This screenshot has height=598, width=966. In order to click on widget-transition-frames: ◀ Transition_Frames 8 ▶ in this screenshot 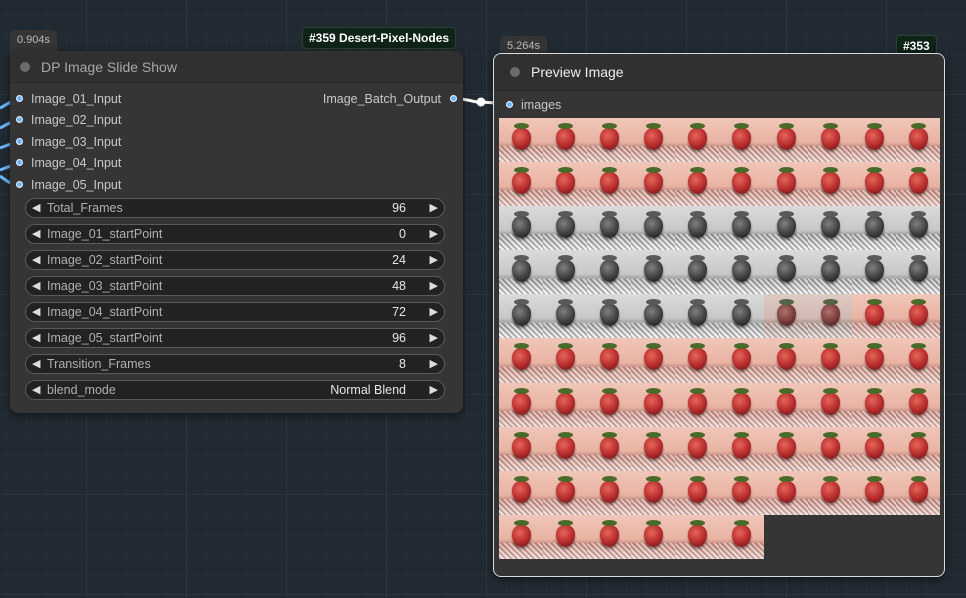, I will do `click(235, 364)`.